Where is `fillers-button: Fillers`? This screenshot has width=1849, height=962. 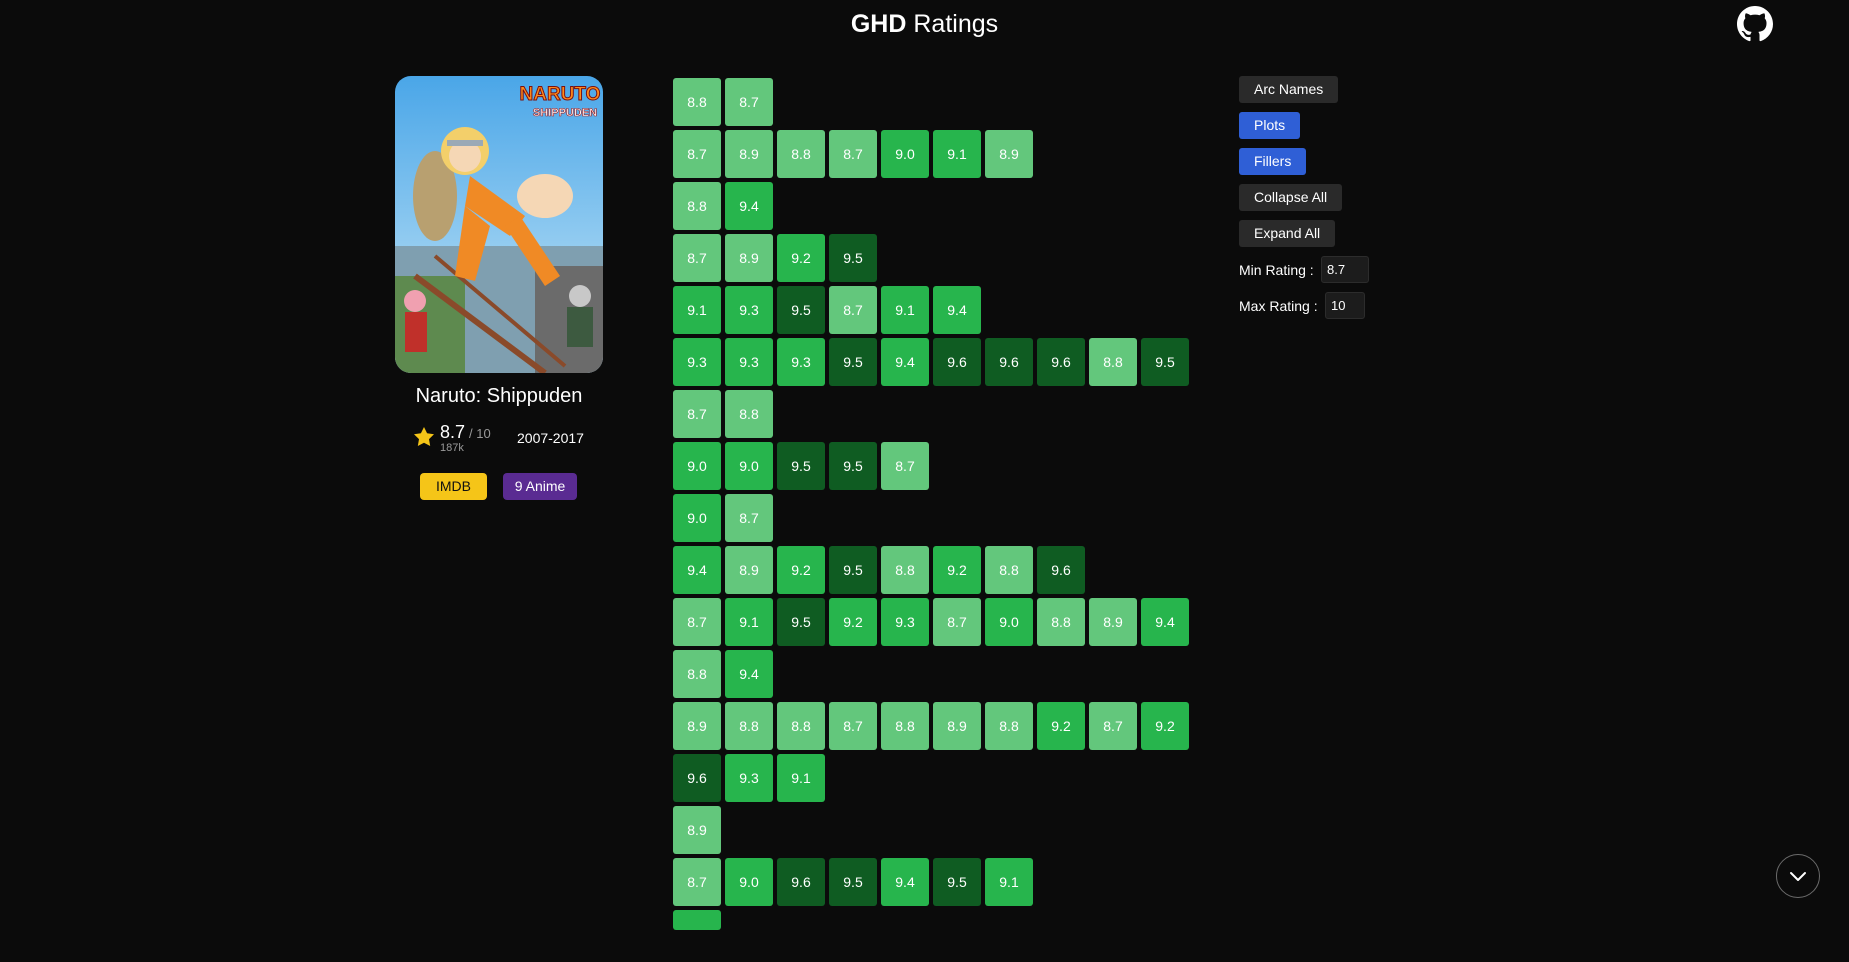
fillers-button: Fillers is located at coordinates (1273, 161).